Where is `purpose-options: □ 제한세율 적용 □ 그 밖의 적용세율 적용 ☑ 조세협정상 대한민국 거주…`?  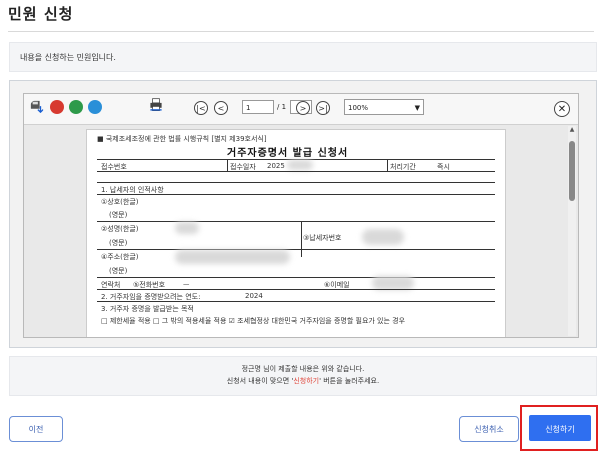 purpose-options: □ 제한세율 적용 □ 그 밖의 적용세율 적용 ☑ 조세협정상 대한민국 거주… is located at coordinates (253, 321).